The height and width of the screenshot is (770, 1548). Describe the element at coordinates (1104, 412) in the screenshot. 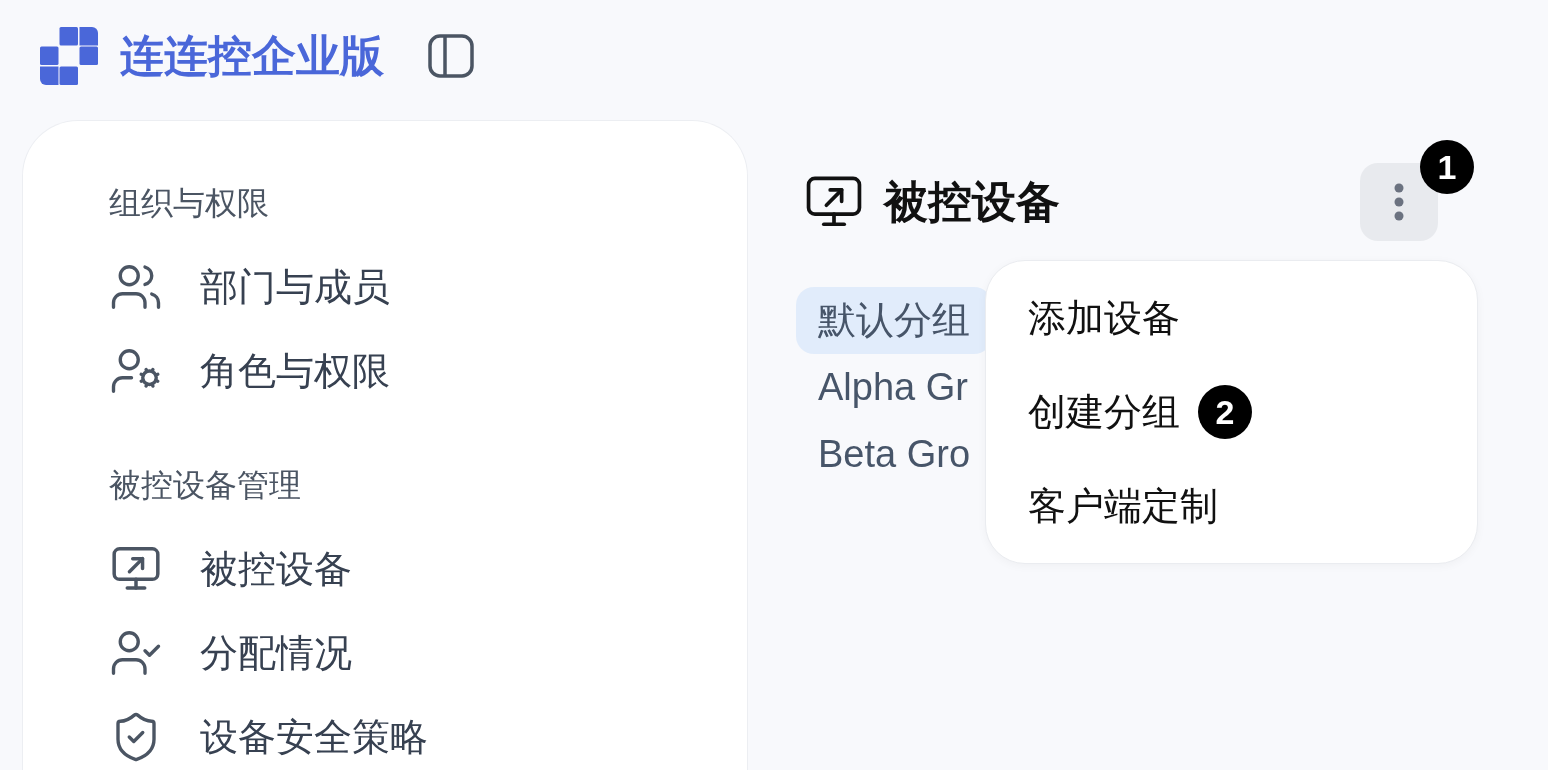

I see `menu-item: 创建分组` at that location.